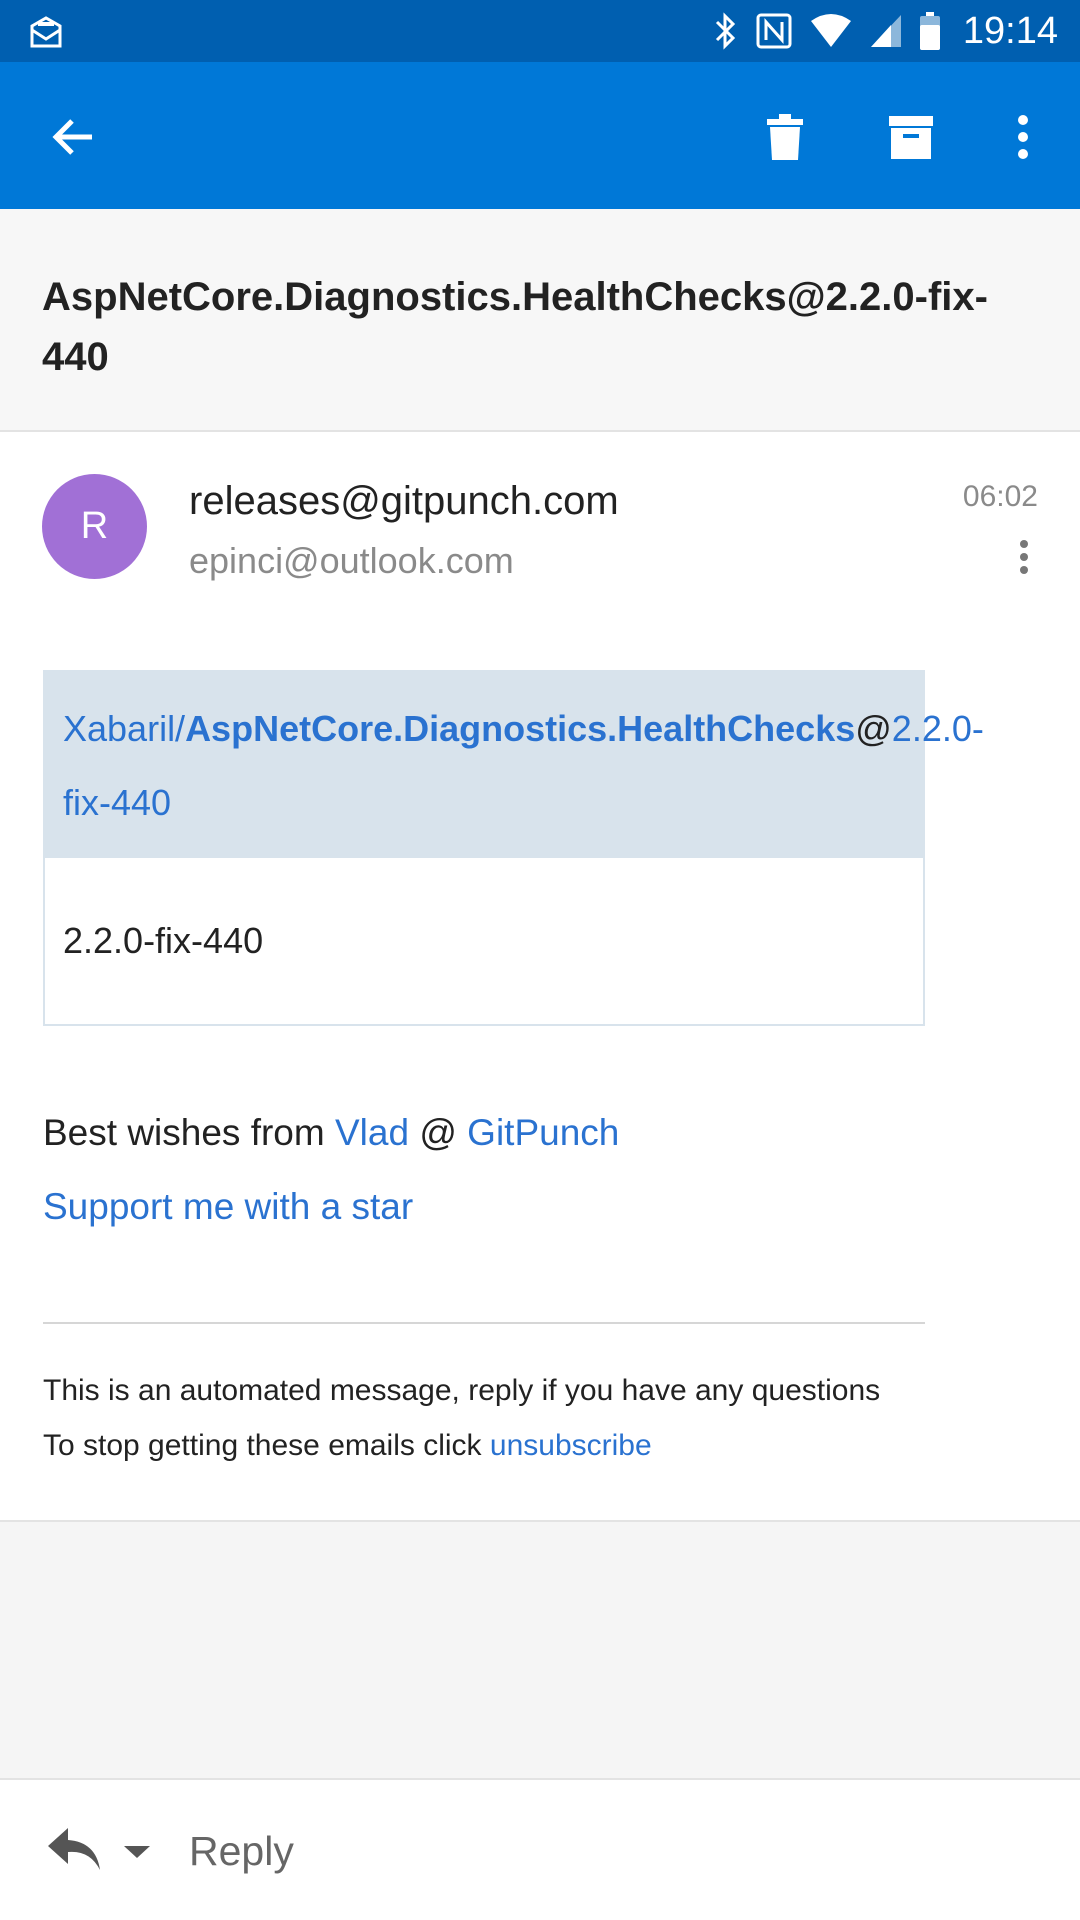  What do you see at coordinates (1000, 496) in the screenshot?
I see `message-time: 06:02` at bounding box center [1000, 496].